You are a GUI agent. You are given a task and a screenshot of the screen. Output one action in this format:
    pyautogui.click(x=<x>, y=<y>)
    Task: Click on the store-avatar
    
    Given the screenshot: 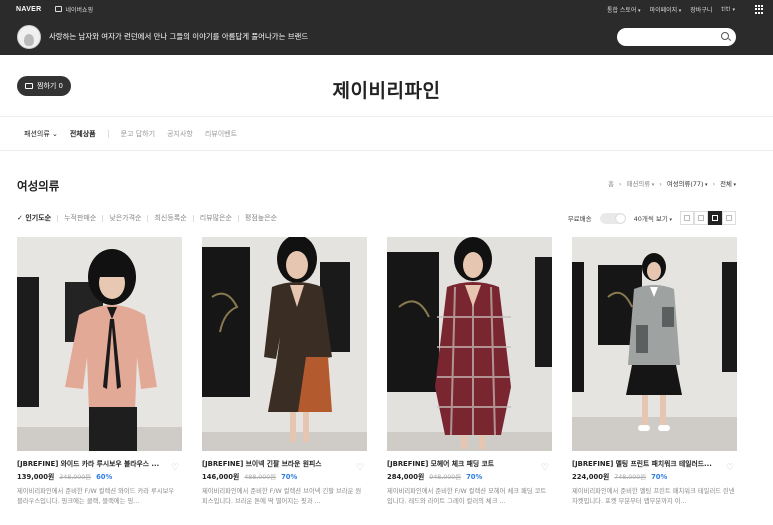 What is the action you would take?
    pyautogui.click(x=29, y=36)
    